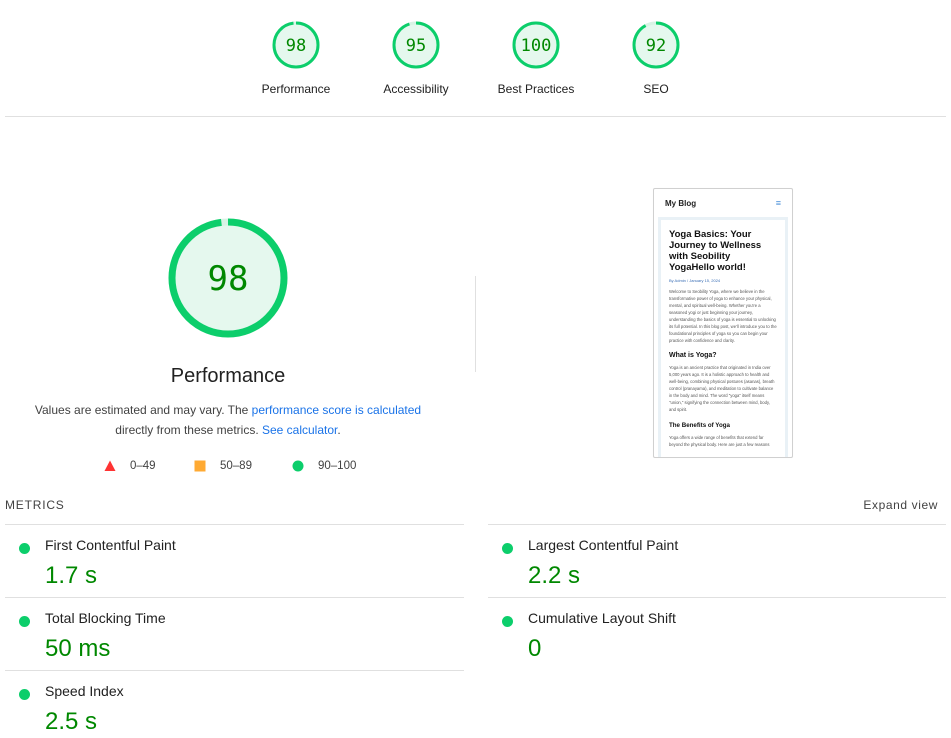  I want to click on metric-value: 50 ms, so click(78, 648).